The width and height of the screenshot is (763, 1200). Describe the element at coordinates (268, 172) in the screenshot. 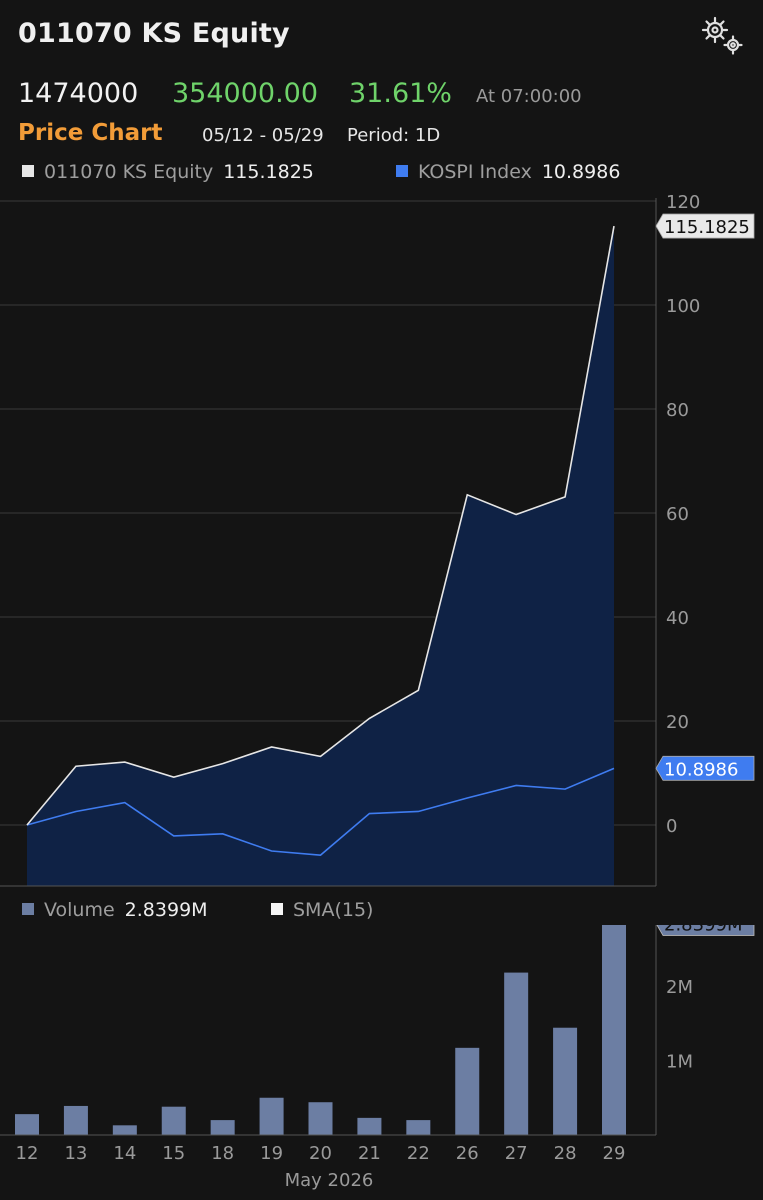

I see `legend-equity-value: 115.1825` at that location.